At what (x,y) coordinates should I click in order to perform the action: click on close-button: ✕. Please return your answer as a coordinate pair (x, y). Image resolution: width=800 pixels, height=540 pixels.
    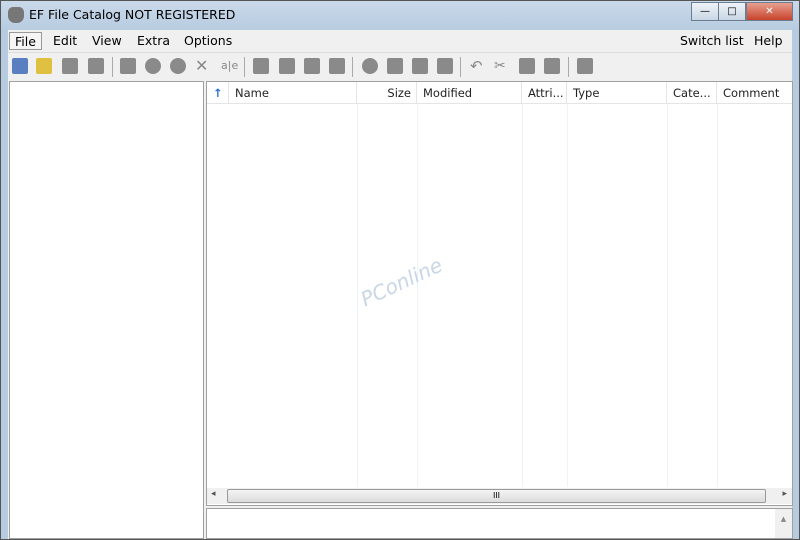
    Looking at the image, I should click on (769, 11).